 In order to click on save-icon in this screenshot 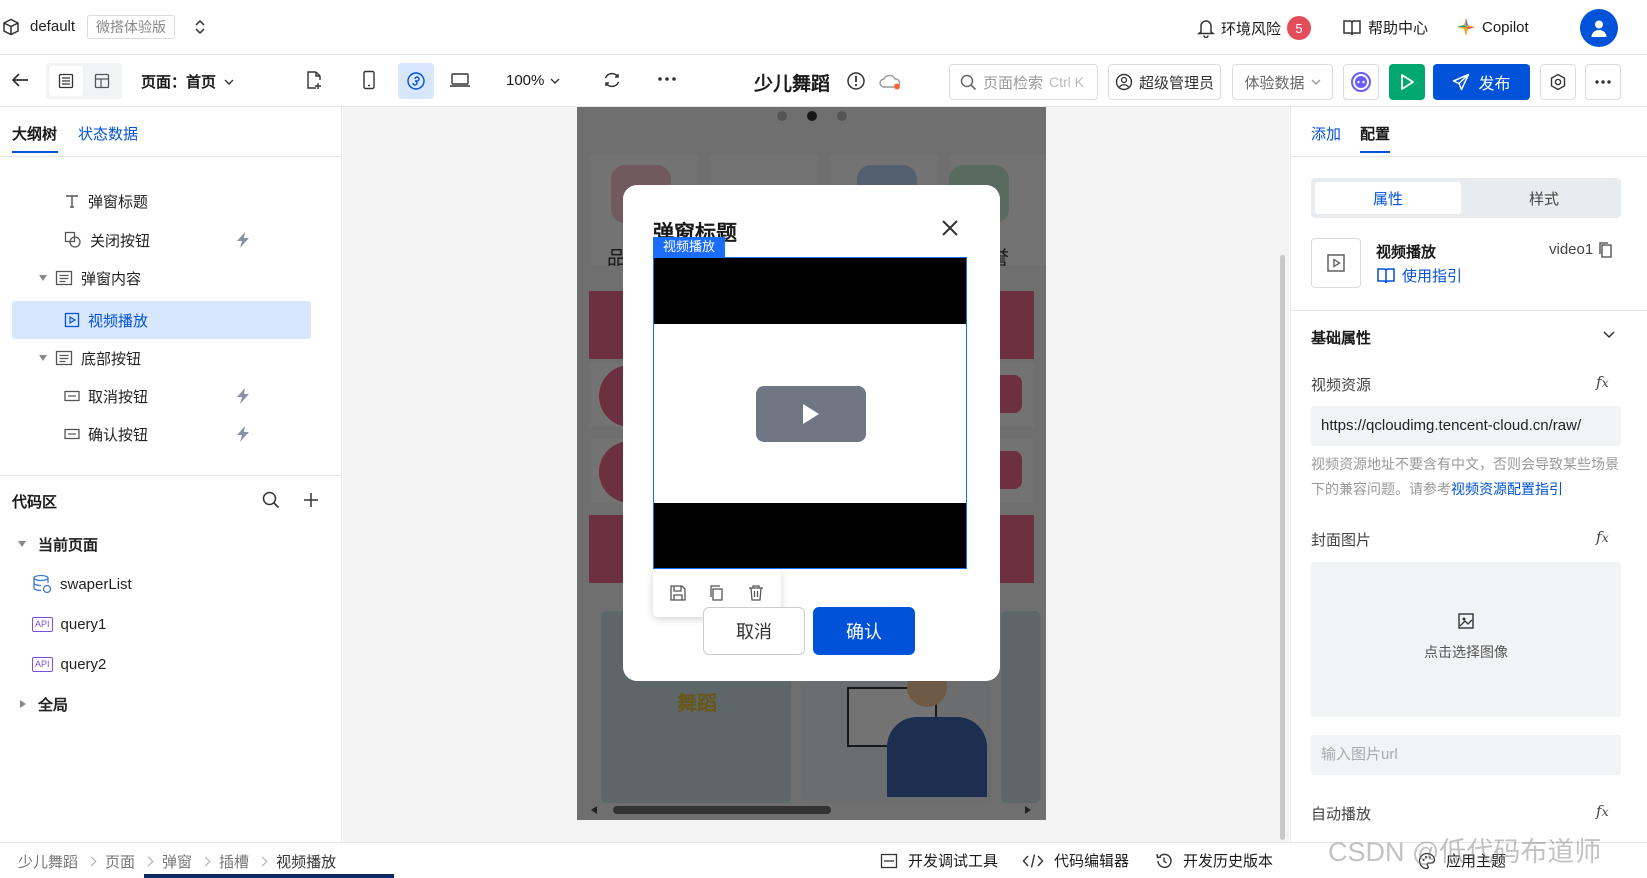, I will do `click(678, 593)`.